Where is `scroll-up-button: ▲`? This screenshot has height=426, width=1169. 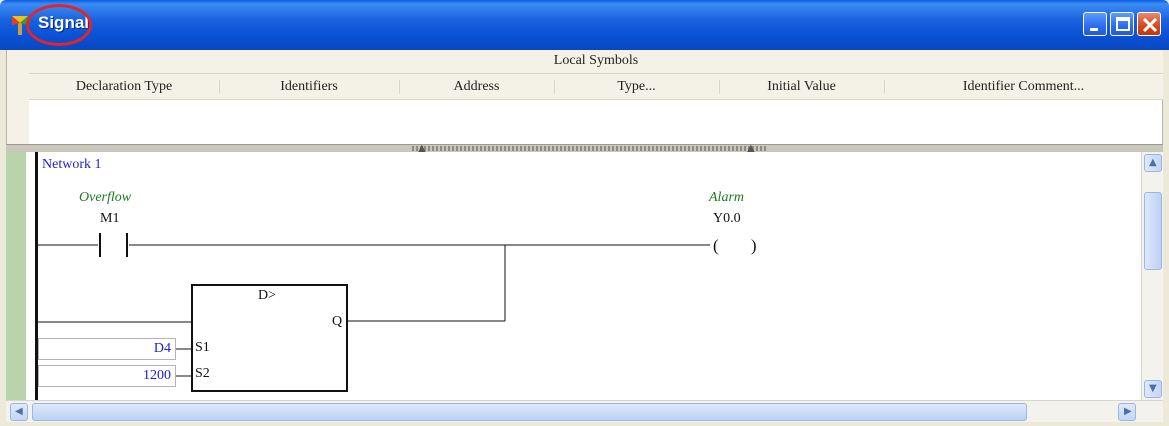
scroll-up-button: ▲ is located at coordinates (1153, 163).